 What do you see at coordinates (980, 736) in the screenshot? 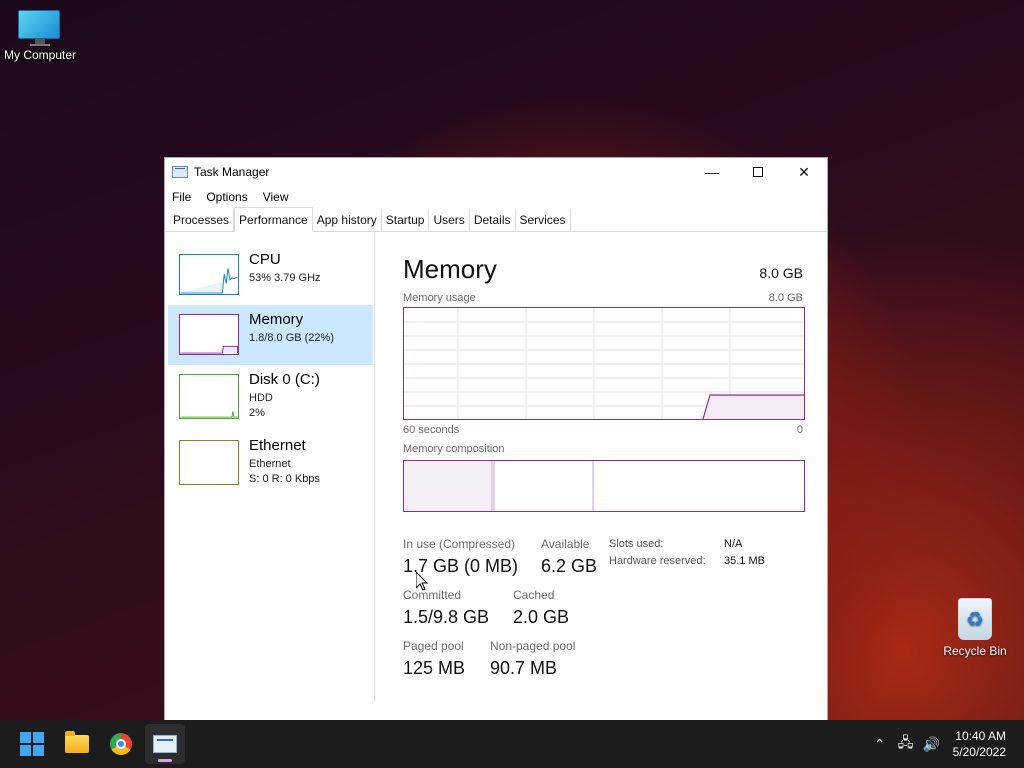
I see `clock-time: 10:40 AM` at bounding box center [980, 736].